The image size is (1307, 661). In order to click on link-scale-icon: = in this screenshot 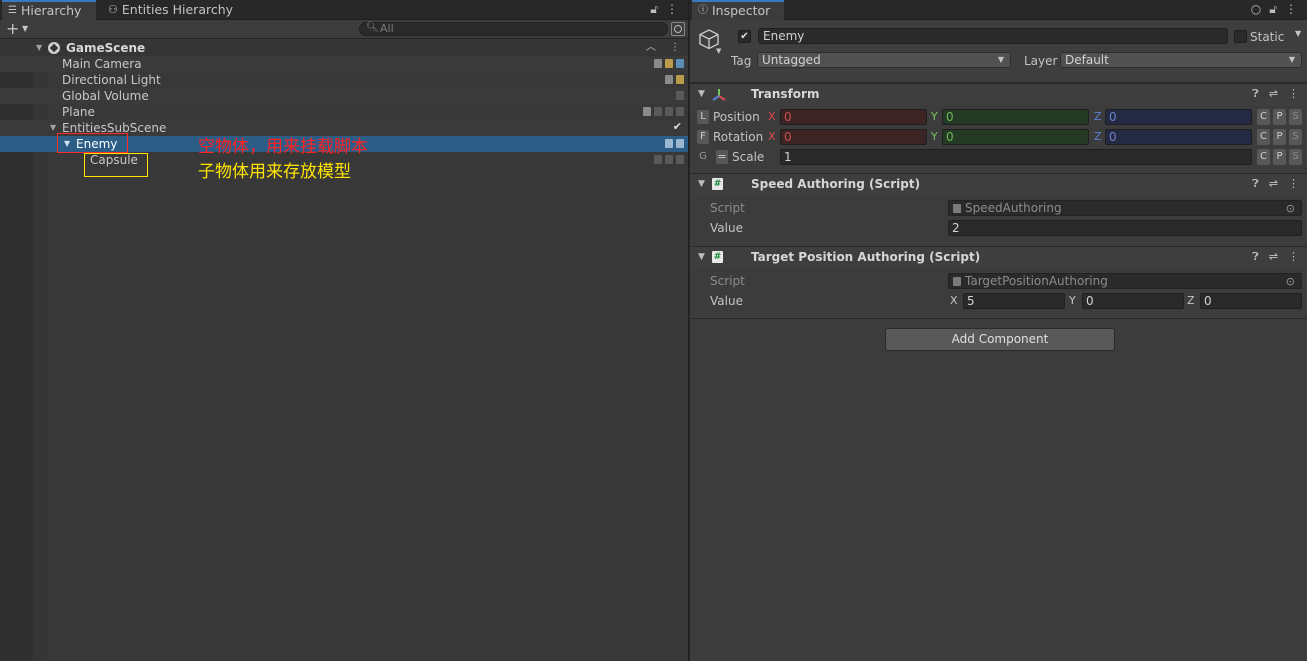, I will do `click(722, 157)`.